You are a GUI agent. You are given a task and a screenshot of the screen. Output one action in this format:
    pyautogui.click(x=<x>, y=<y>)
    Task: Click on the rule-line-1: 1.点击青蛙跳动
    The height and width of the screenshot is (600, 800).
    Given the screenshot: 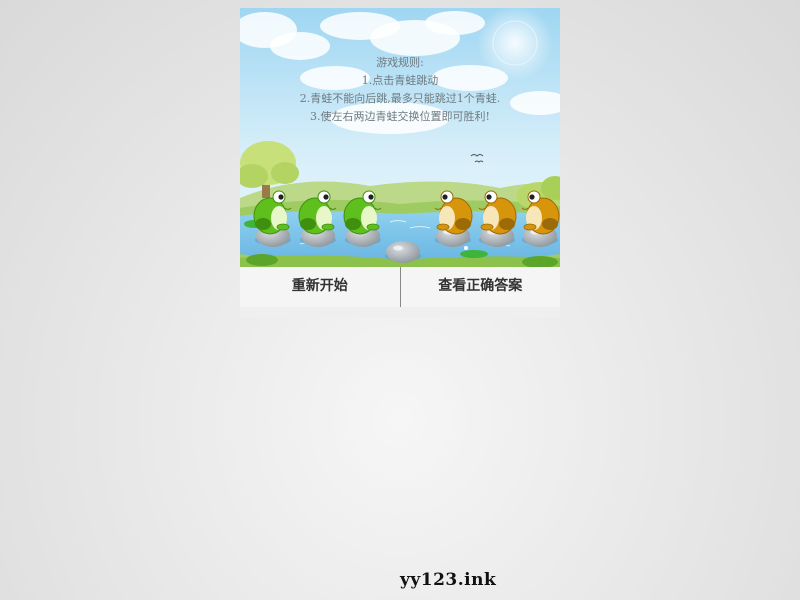 What is the action you would take?
    pyautogui.click(x=400, y=80)
    